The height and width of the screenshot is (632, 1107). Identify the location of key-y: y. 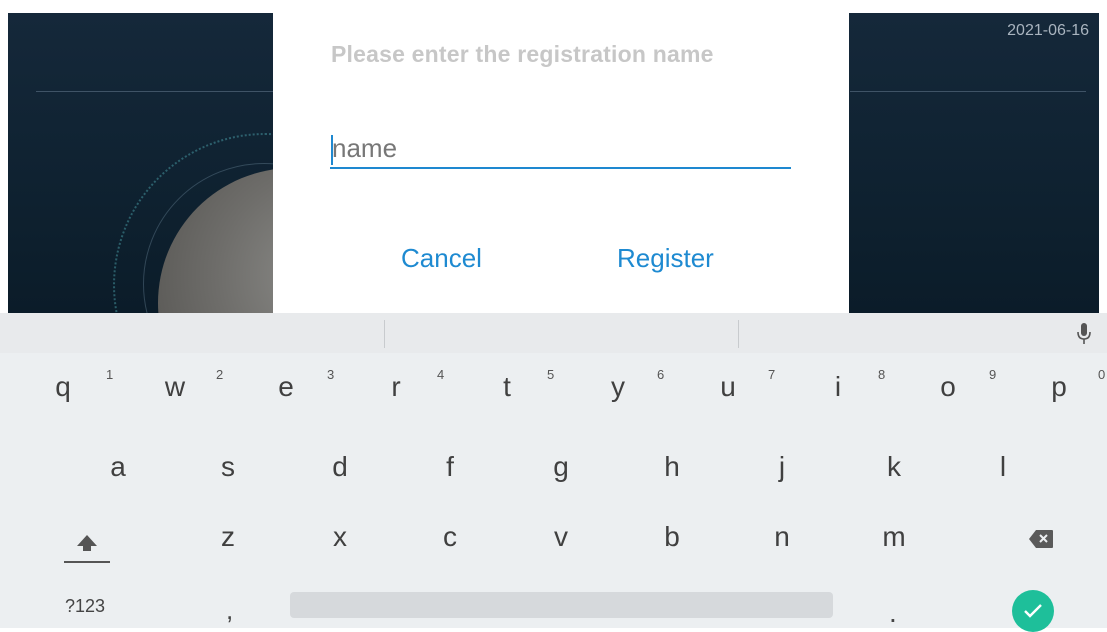
(618, 387).